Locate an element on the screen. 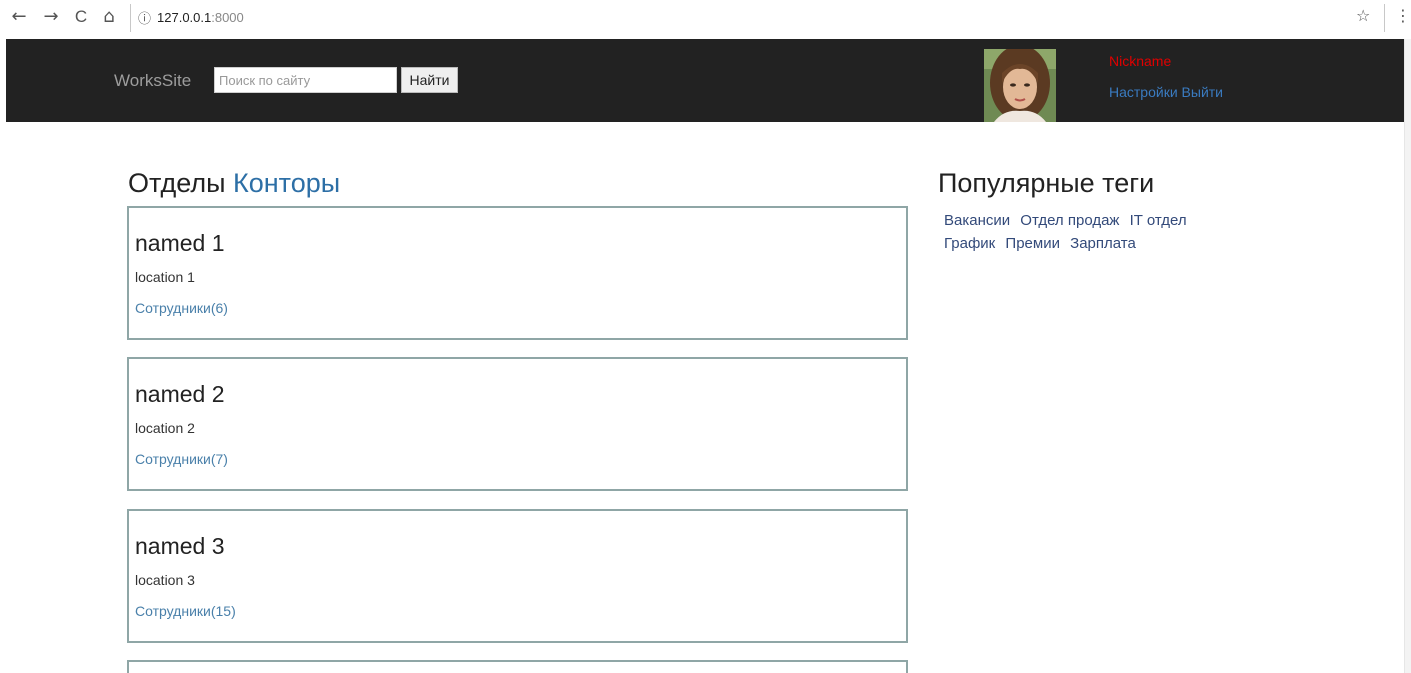 The height and width of the screenshot is (673, 1411). employees-link: Сотрудники(6) is located at coordinates (181, 308).